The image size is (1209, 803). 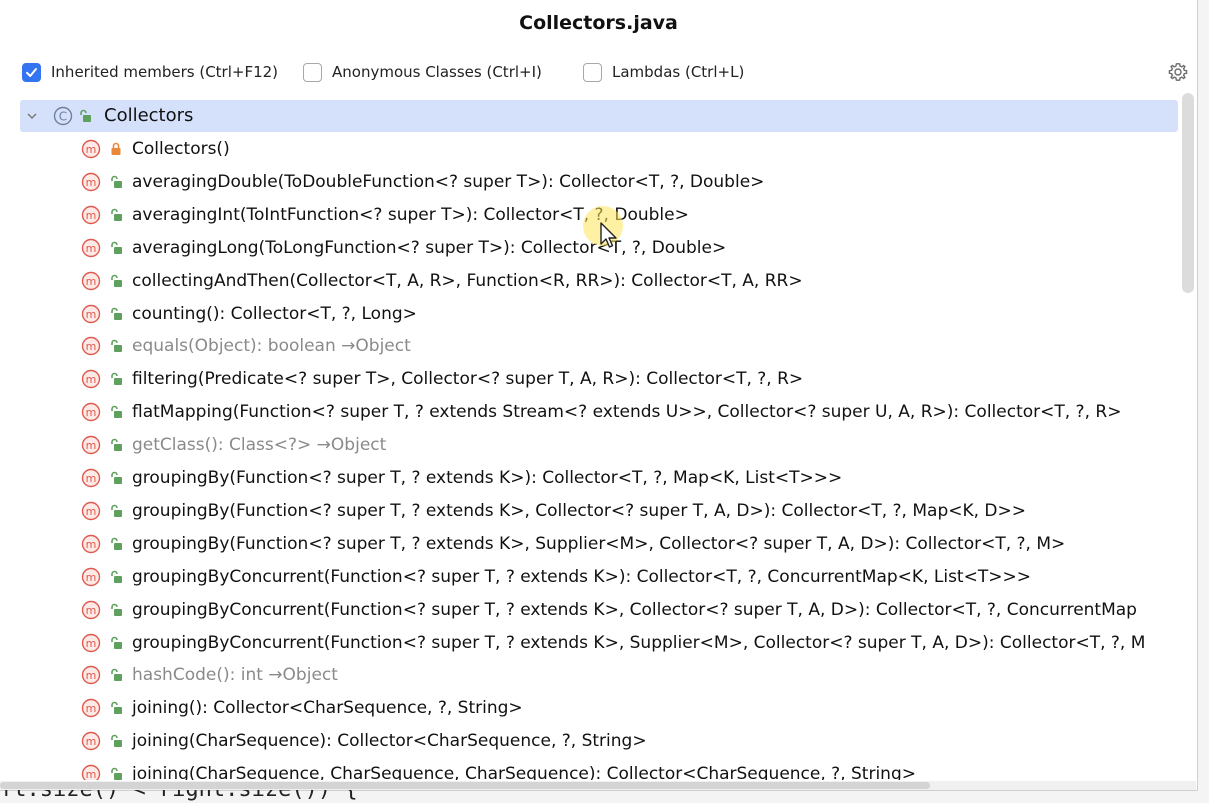 I want to click on anonymous-classes-checkbox, so click(x=312, y=72).